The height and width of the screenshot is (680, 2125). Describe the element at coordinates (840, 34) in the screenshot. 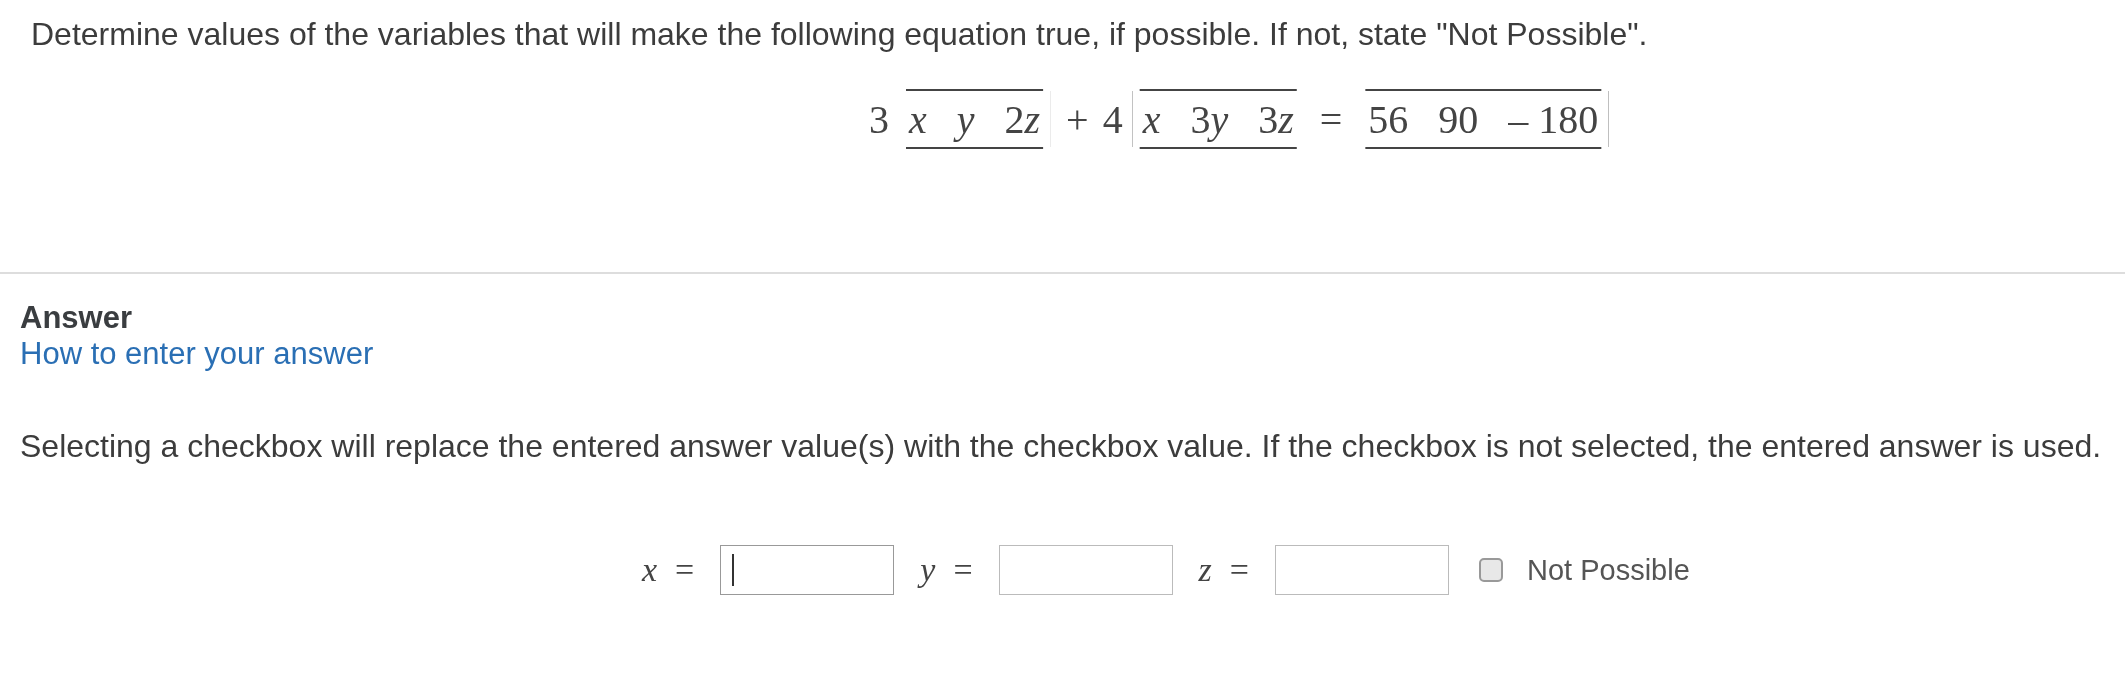

I see `question-text: Determine values of the variables that will make the following equation true, if possible. If not, state "Not Possible".` at that location.